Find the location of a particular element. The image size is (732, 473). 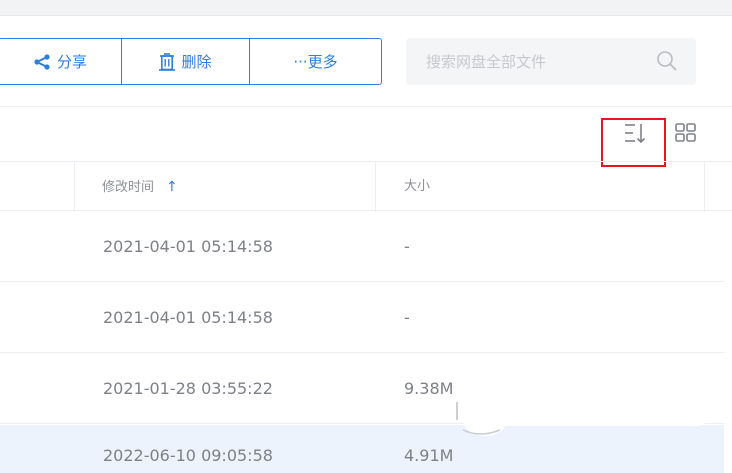

share-label: 分享 is located at coordinates (71, 62).